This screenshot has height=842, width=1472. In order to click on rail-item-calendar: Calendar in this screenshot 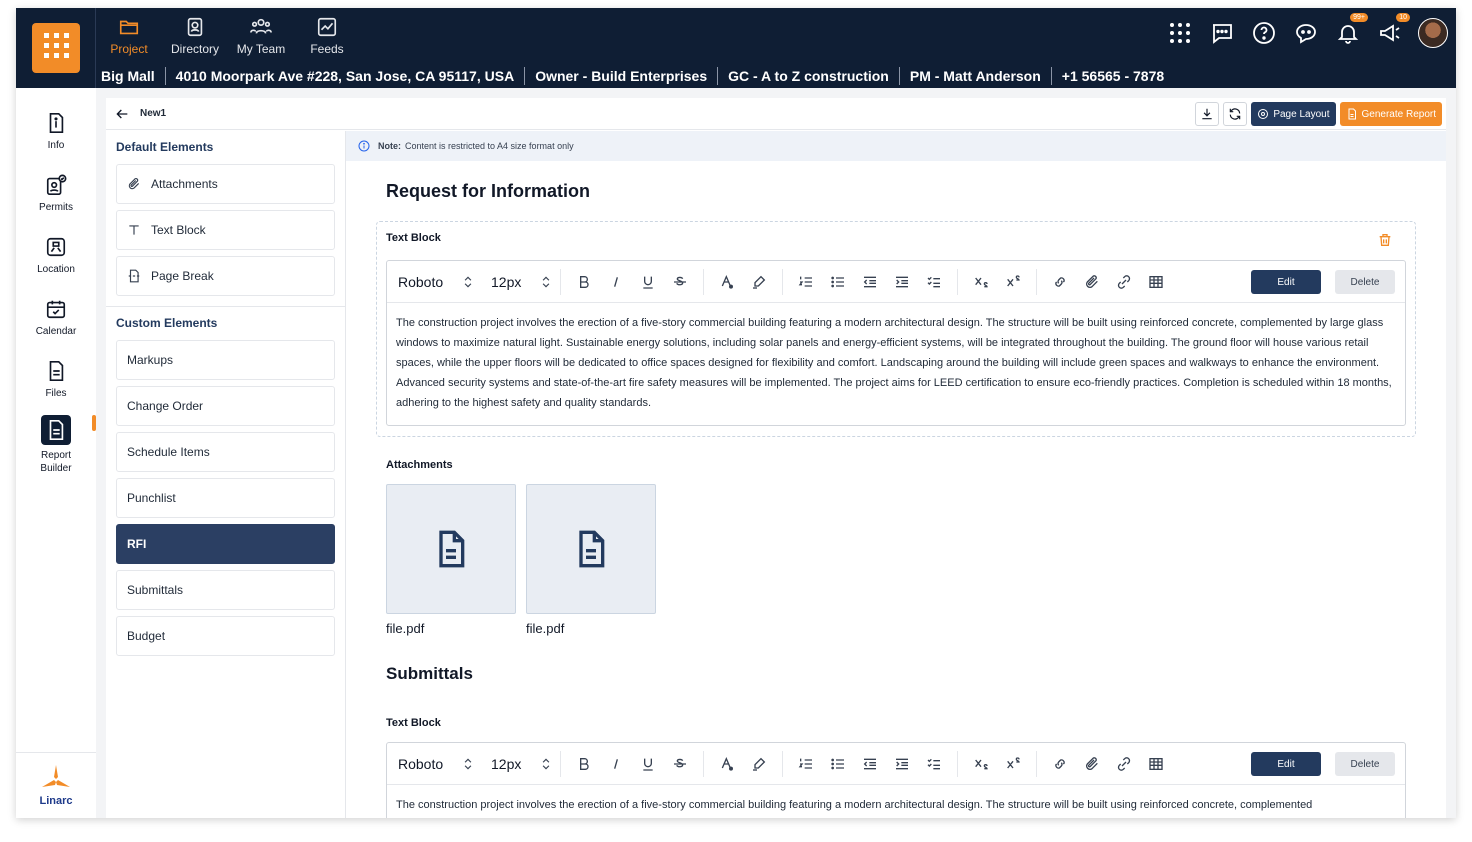, I will do `click(56, 317)`.